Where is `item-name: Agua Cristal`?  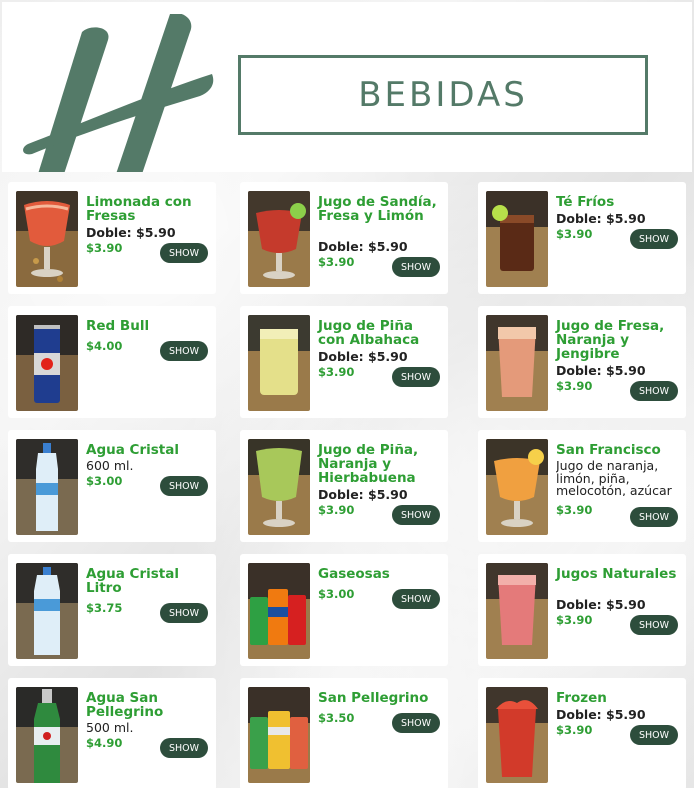 item-name: Agua Cristal is located at coordinates (132, 450).